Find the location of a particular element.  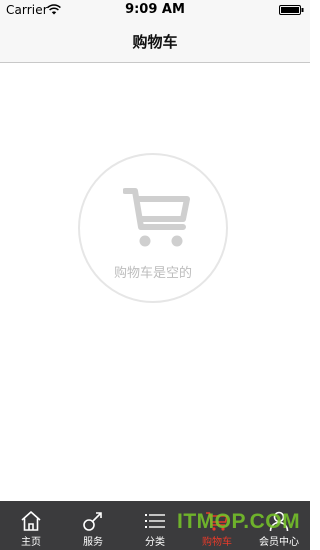

page-title: 购物车 is located at coordinates (155, 42).